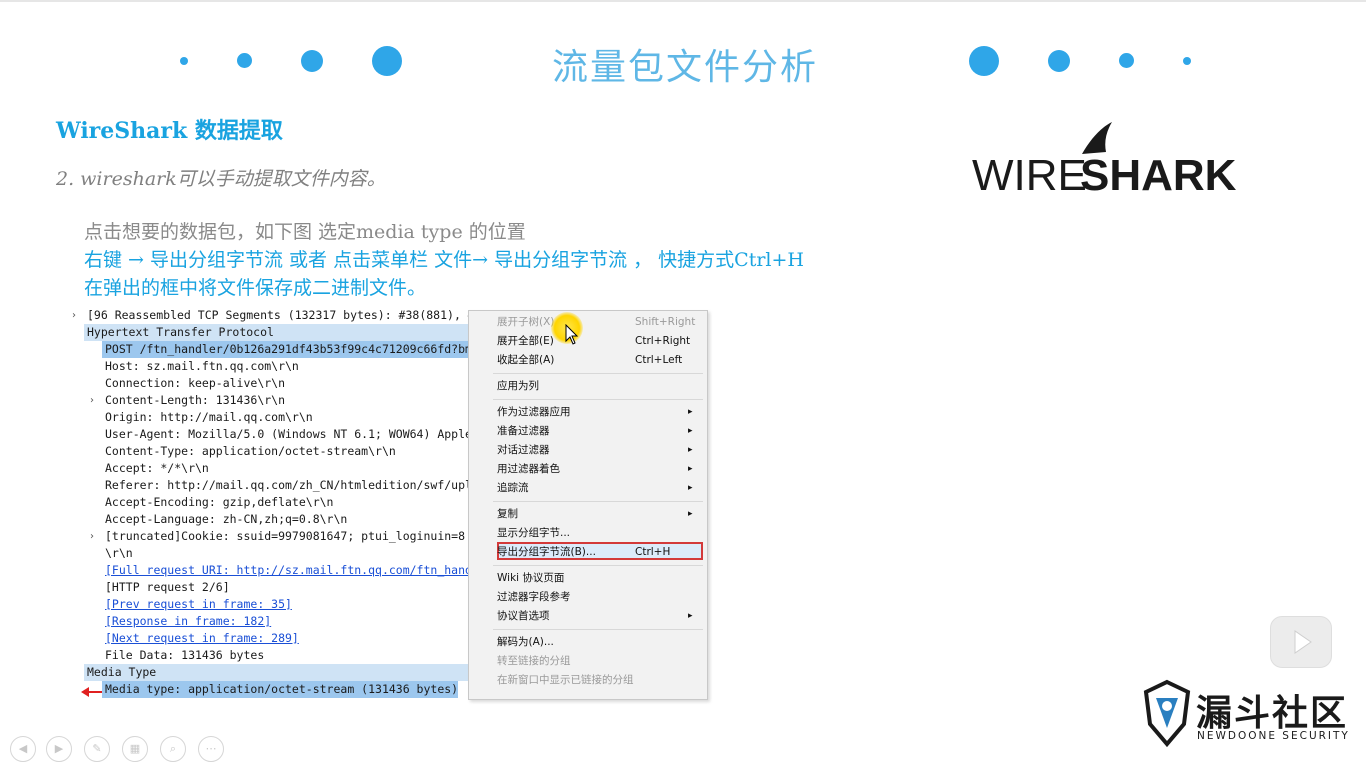 Image resolution: width=1366 pixels, height=768 pixels. Describe the element at coordinates (209, 417) in the screenshot. I see `packet-tree-text: Origin: http://mail.qq.com\r\n` at that location.